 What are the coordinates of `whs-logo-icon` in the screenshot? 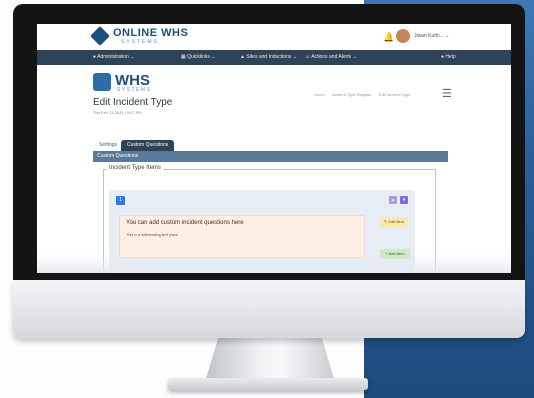 It's located at (102, 82).